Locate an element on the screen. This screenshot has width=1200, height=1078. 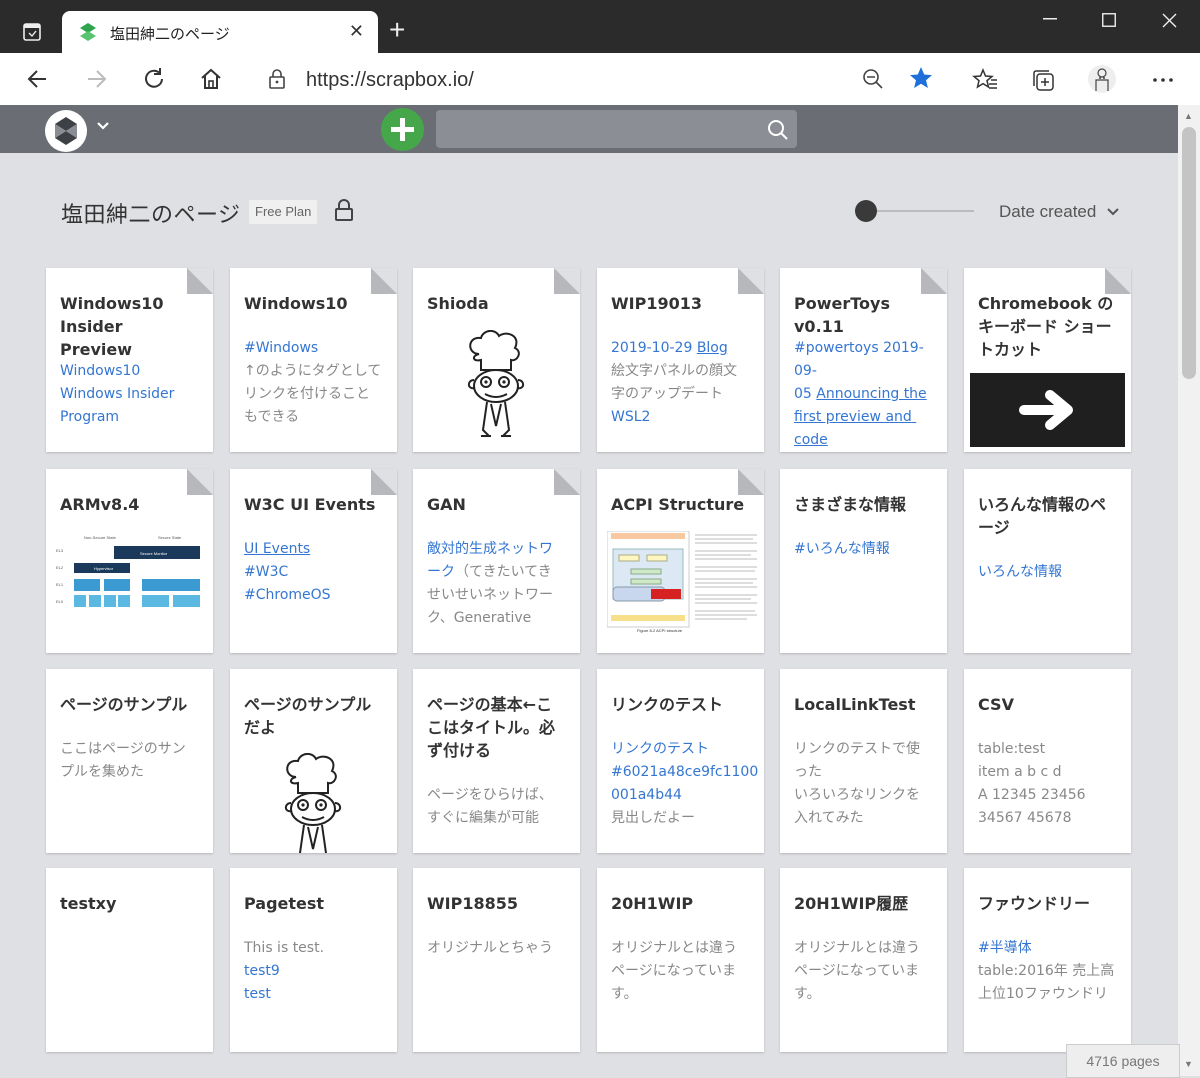
minimize-icon is located at coordinates (1050, 19).